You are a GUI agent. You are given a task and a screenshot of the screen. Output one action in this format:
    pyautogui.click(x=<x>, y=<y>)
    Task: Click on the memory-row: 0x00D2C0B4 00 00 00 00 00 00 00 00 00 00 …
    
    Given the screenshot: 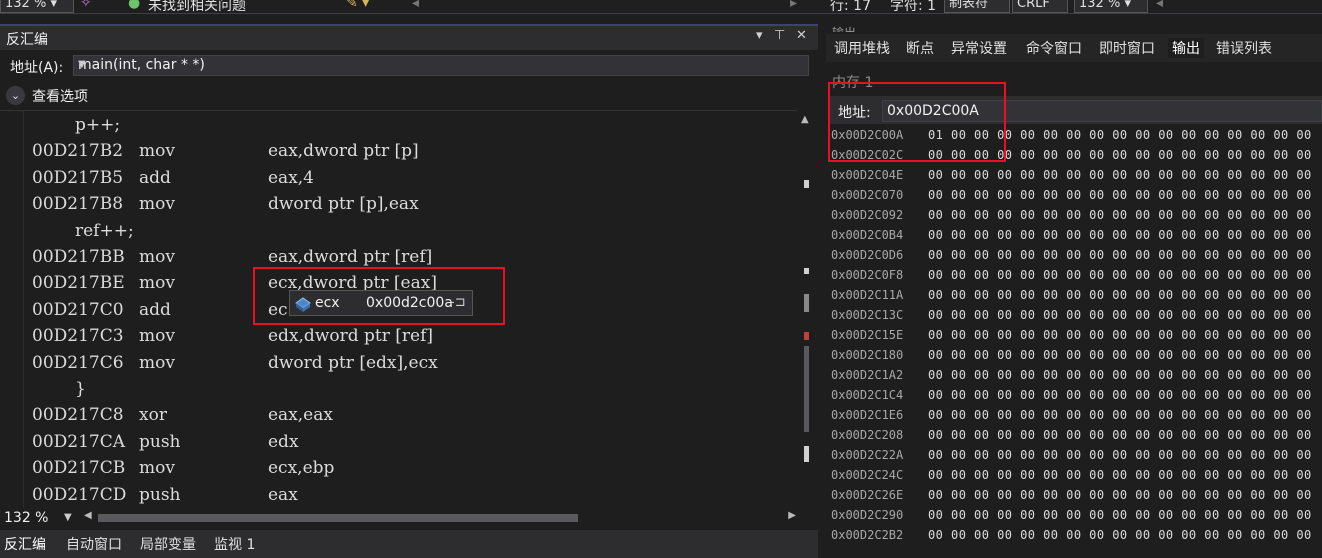 What is the action you would take?
    pyautogui.click(x=1076, y=238)
    